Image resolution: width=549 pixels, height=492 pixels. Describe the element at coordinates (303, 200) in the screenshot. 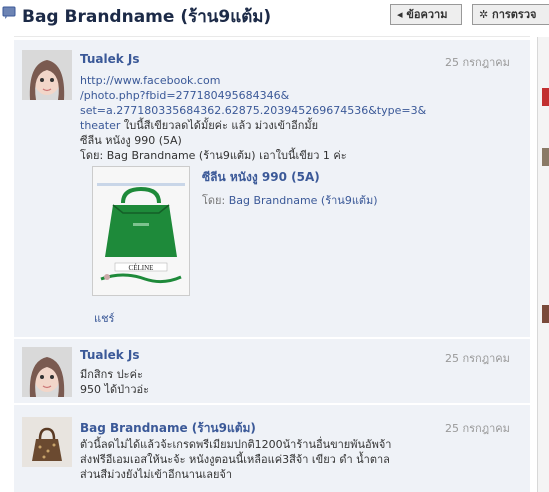

I see `attachment-source-link: Bag Brandname (ร้าน9แต้ม)` at that location.